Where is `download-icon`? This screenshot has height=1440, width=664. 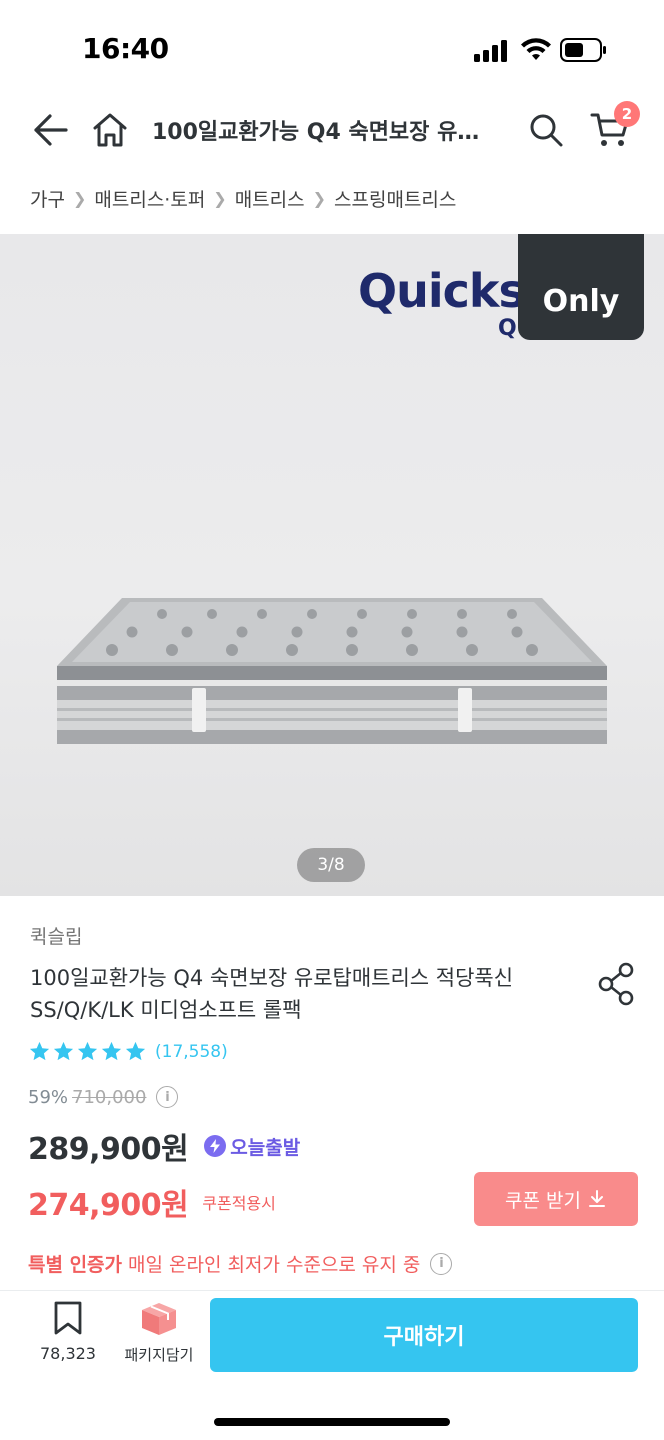
download-icon is located at coordinates (596, 1198).